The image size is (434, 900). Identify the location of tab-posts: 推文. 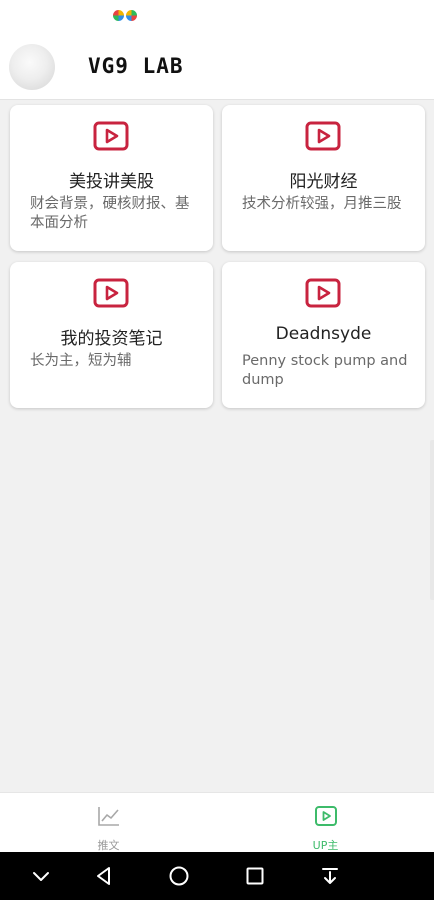
(108, 823).